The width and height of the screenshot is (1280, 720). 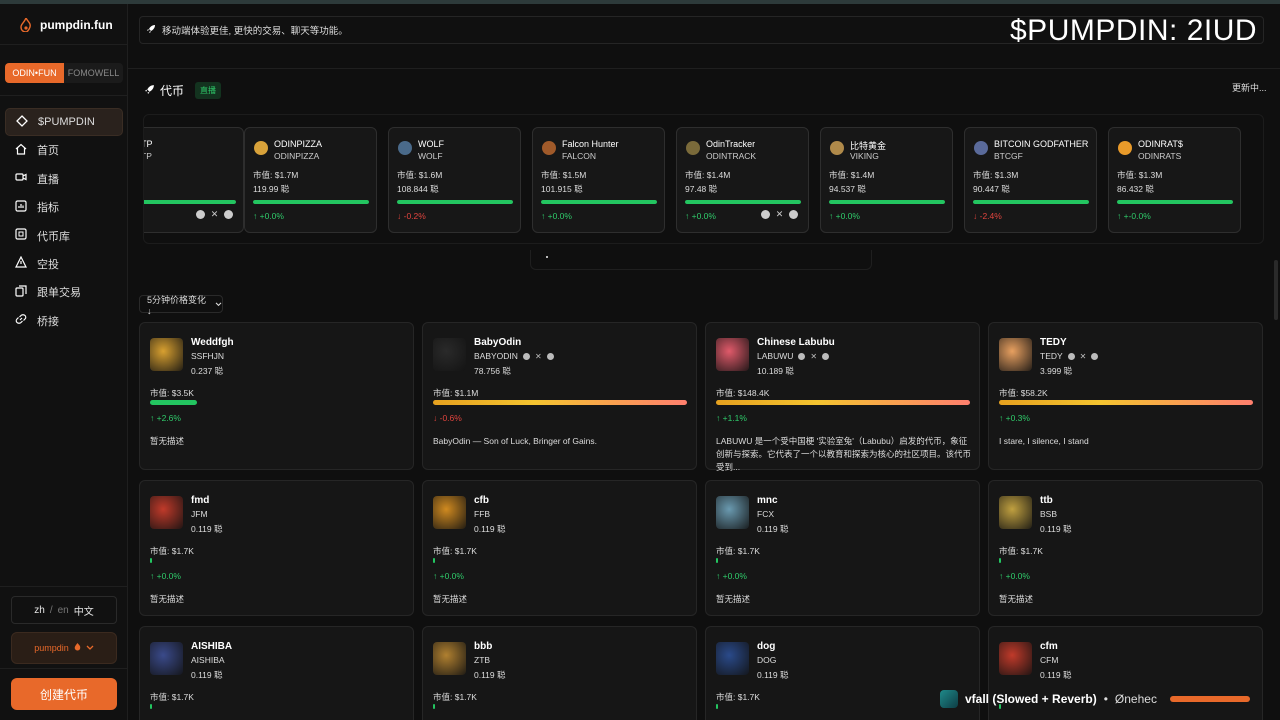 I want to click on sort-label: 5分钟价格变化↓, so click(x=177, y=305).